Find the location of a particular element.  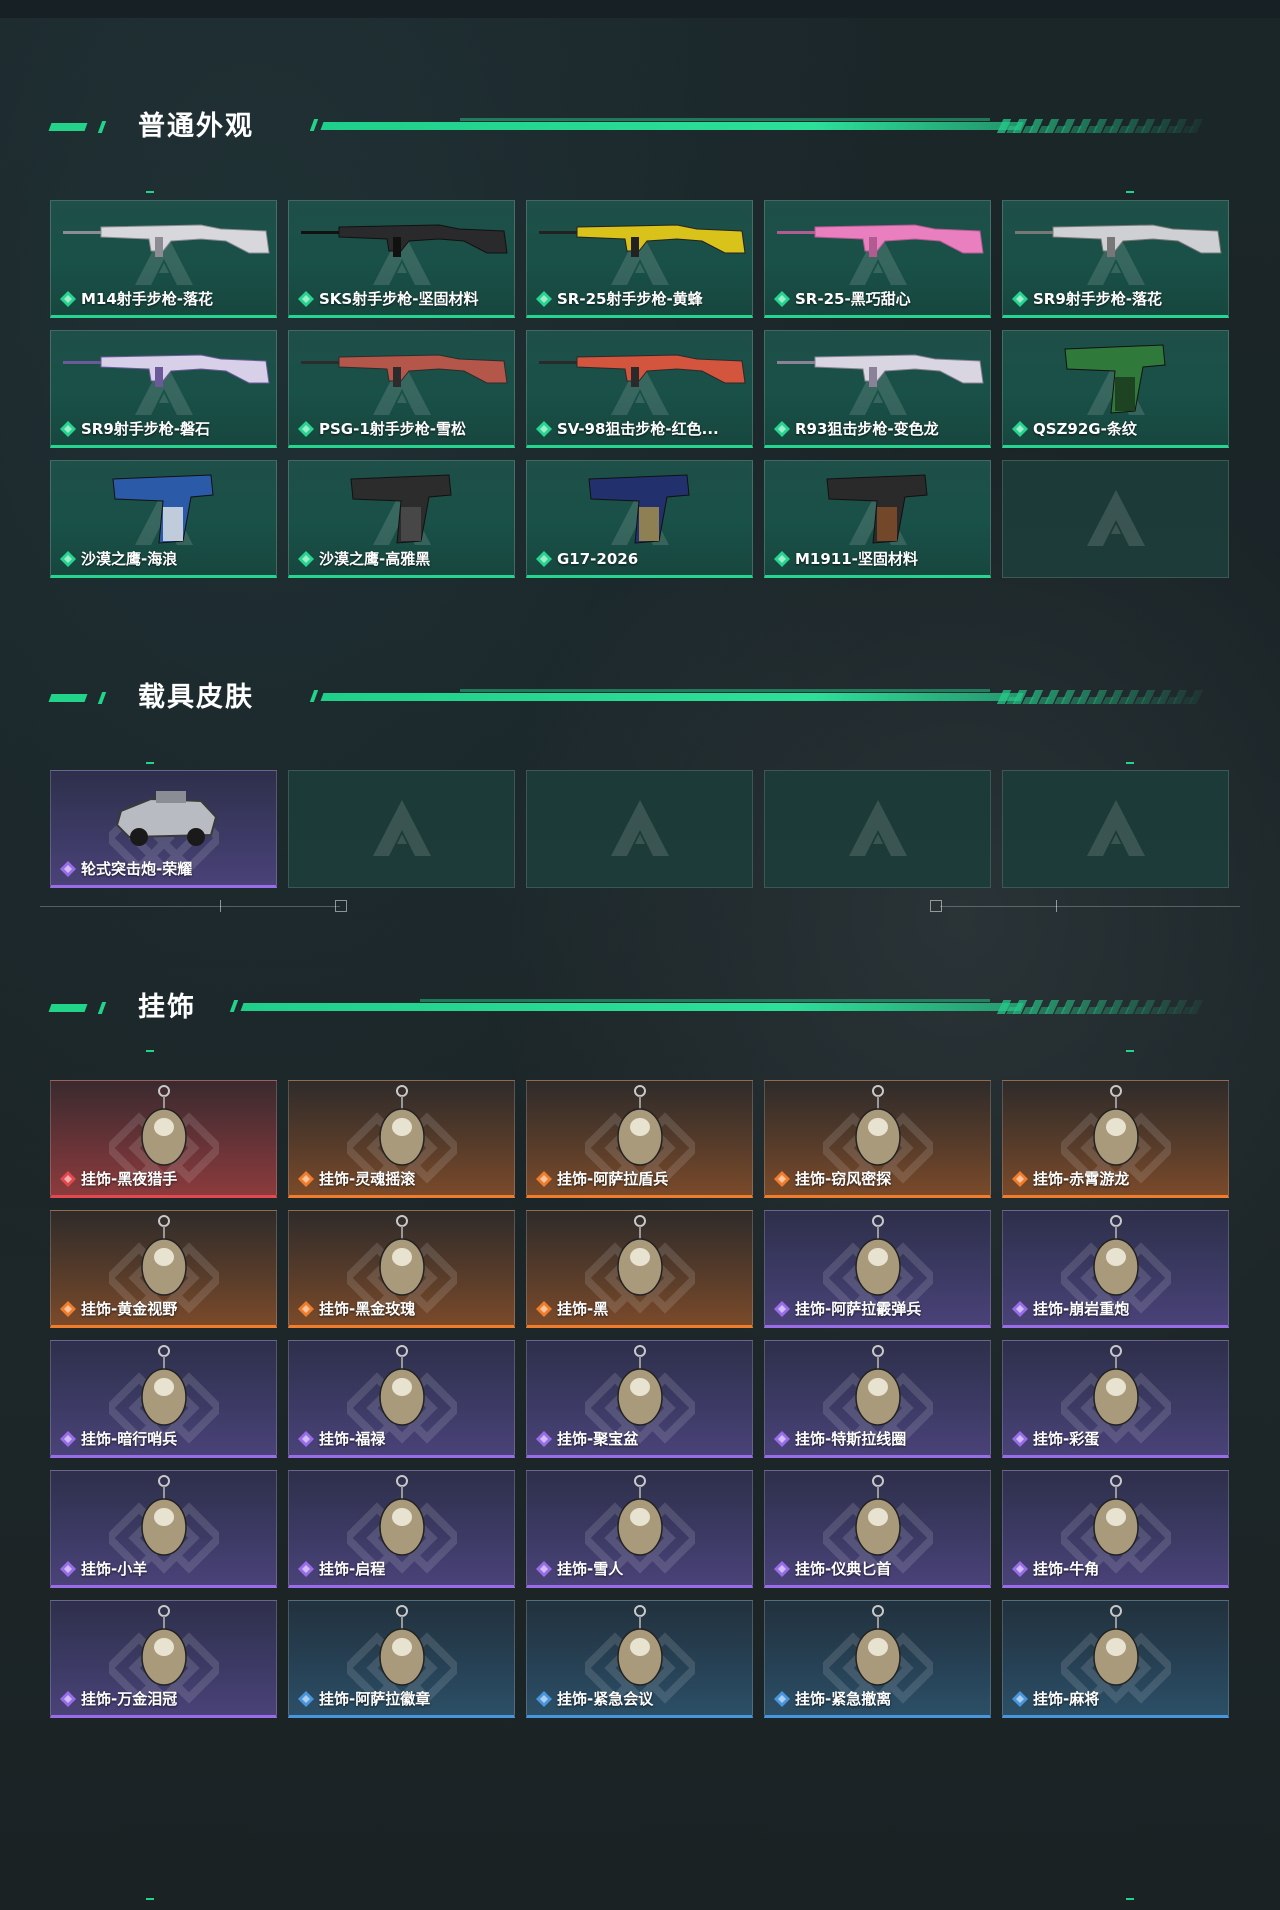

item-label: 挂饰-阿萨拉霰弹兵 is located at coordinates (878, 1309).